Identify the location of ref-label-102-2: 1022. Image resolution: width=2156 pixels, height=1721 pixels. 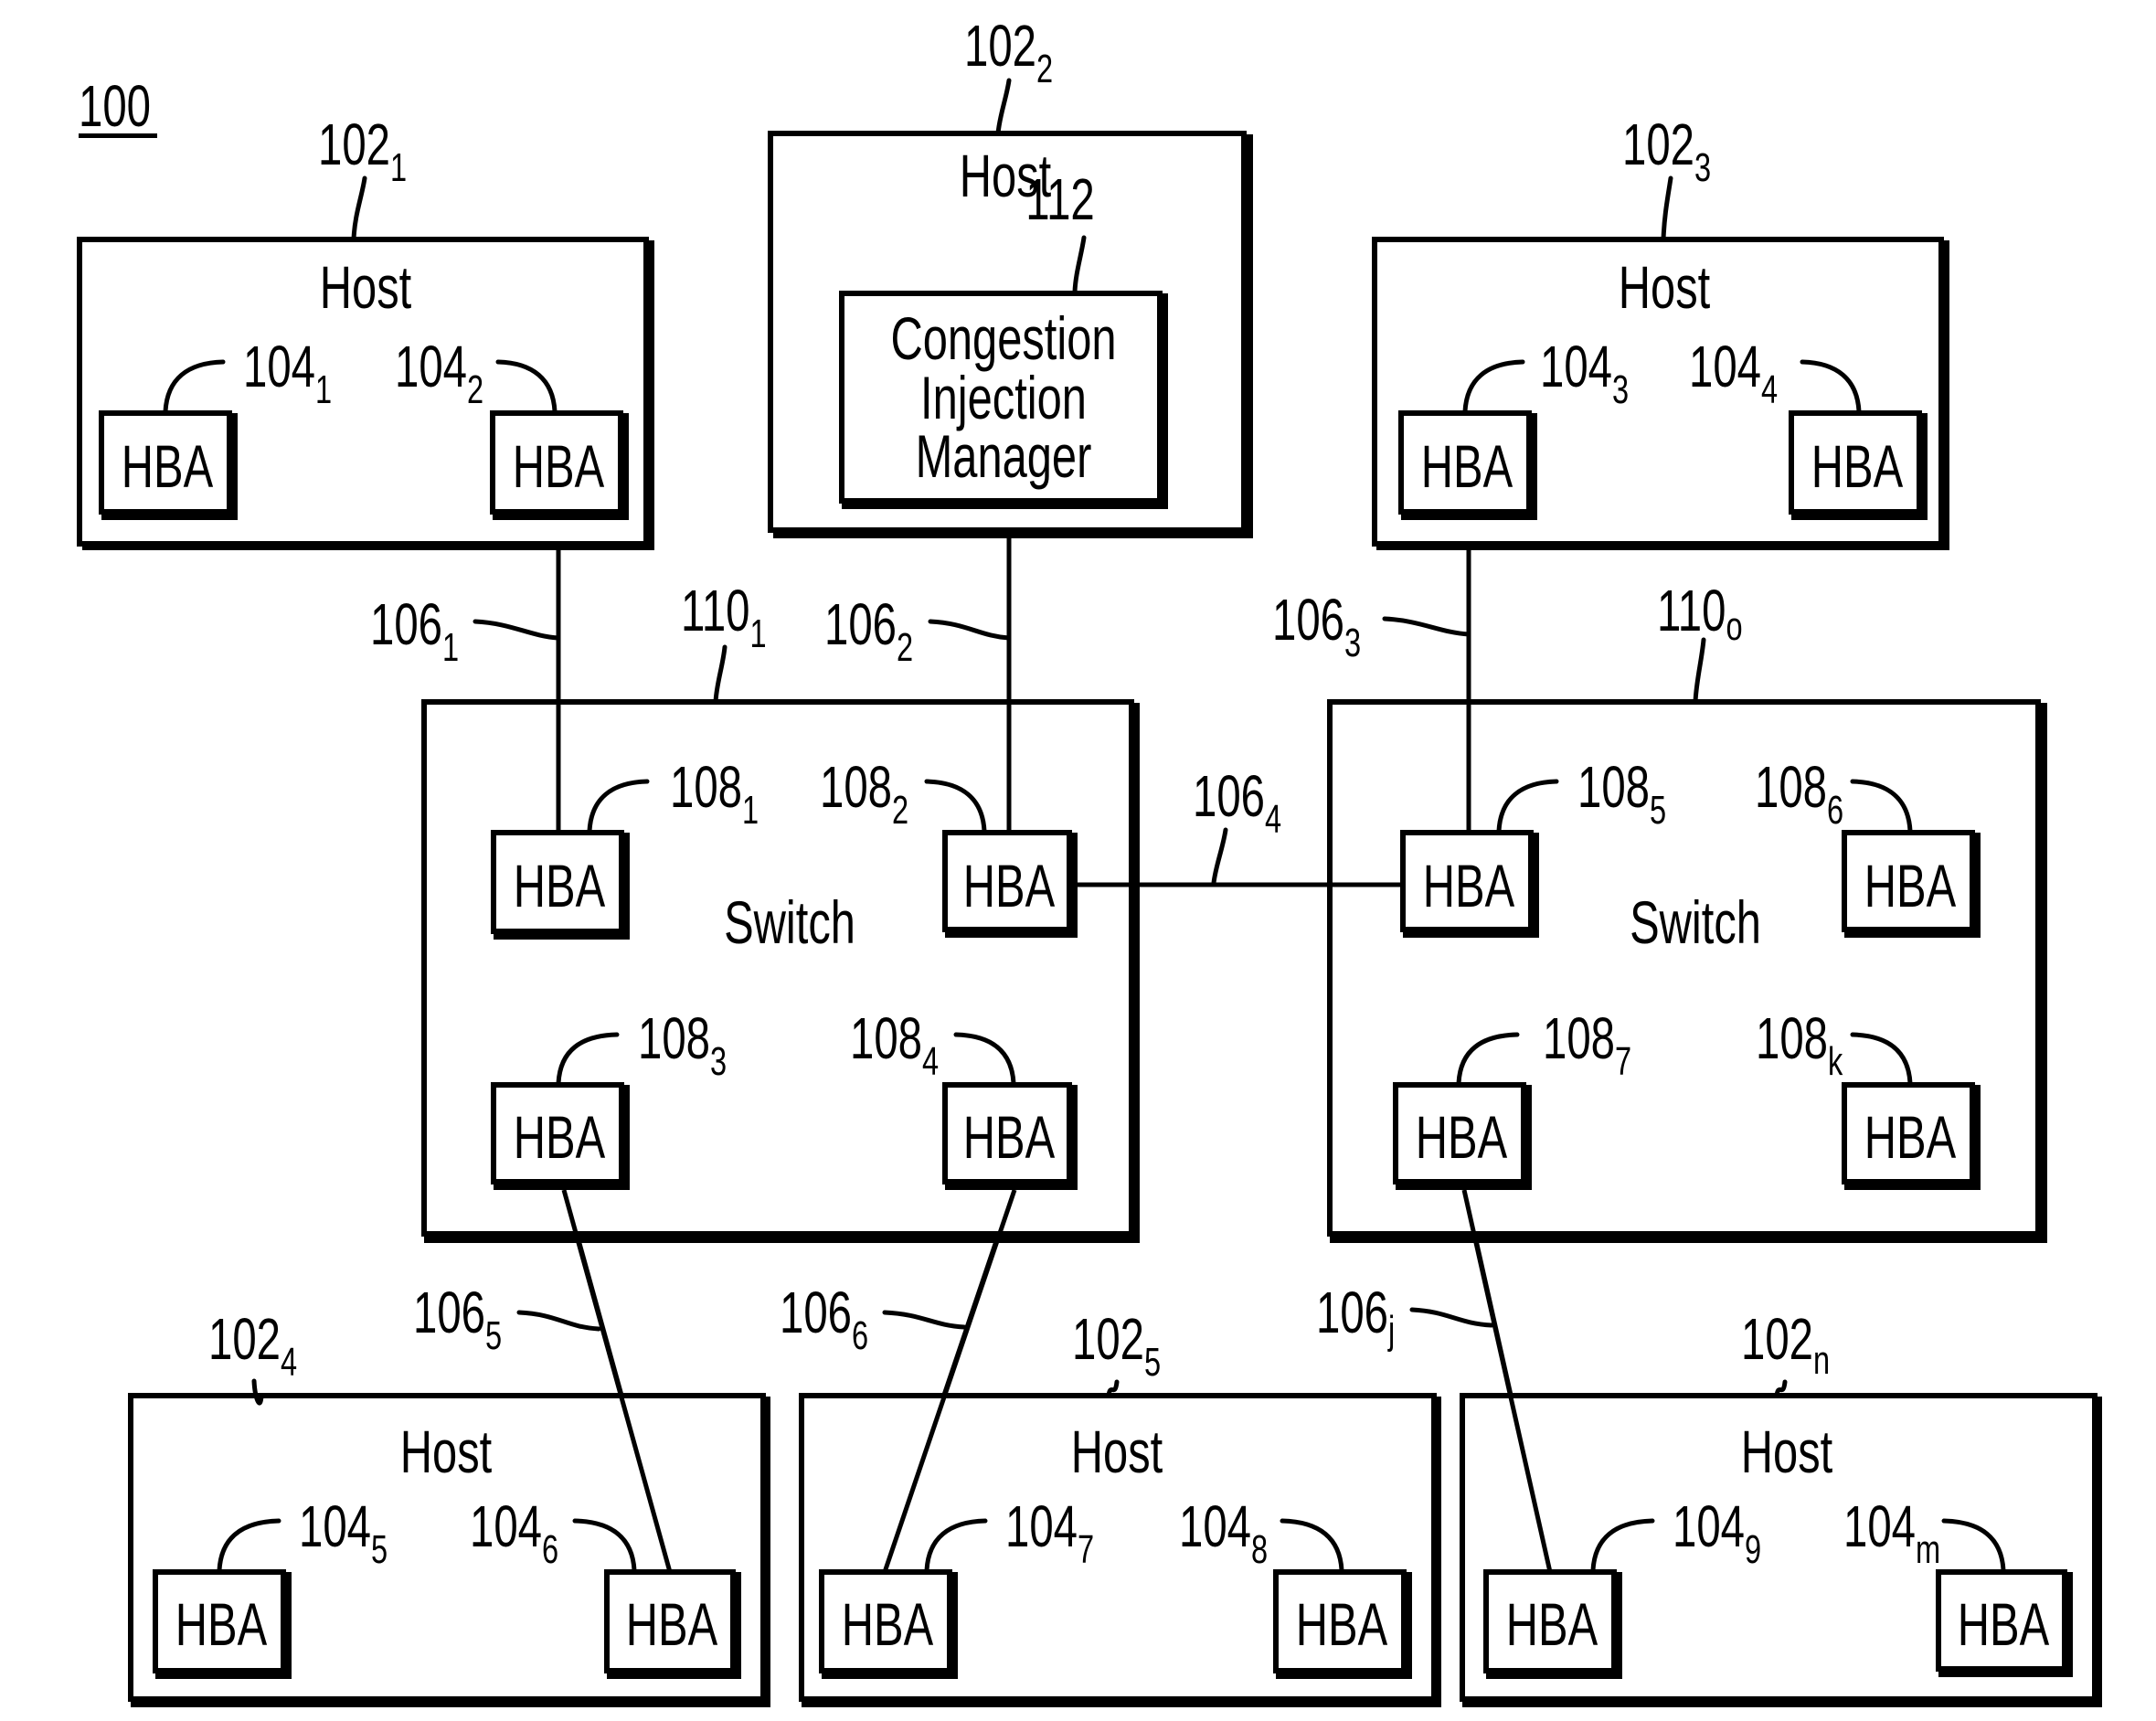
(1008, 74).